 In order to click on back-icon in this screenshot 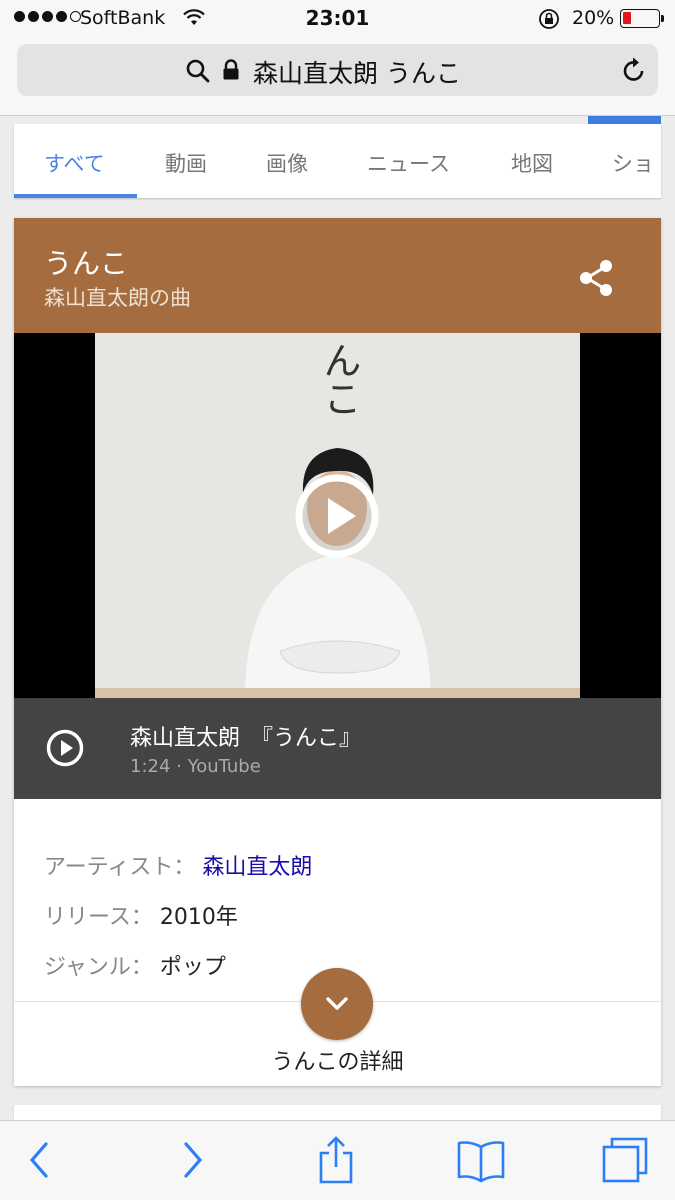, I will do `click(40, 1160)`.